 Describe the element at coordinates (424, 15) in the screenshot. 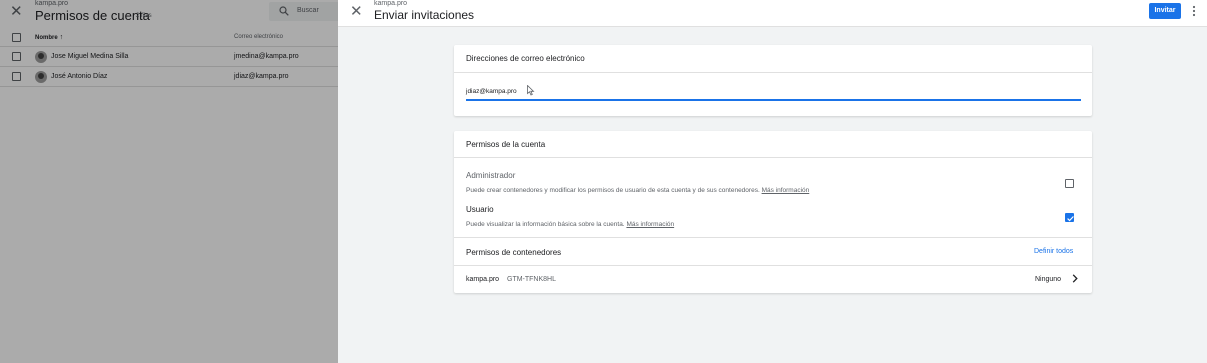

I see `dialog-title: Enviar invitaciones` at that location.